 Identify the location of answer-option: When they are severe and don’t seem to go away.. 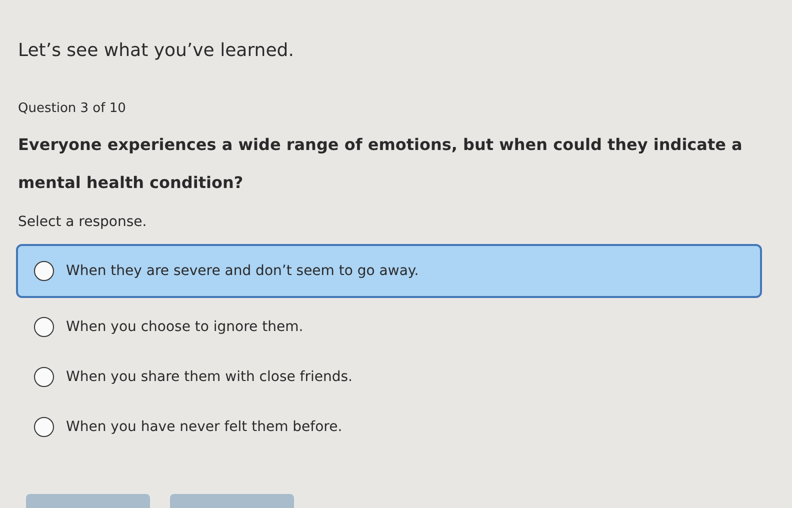
(389, 271).